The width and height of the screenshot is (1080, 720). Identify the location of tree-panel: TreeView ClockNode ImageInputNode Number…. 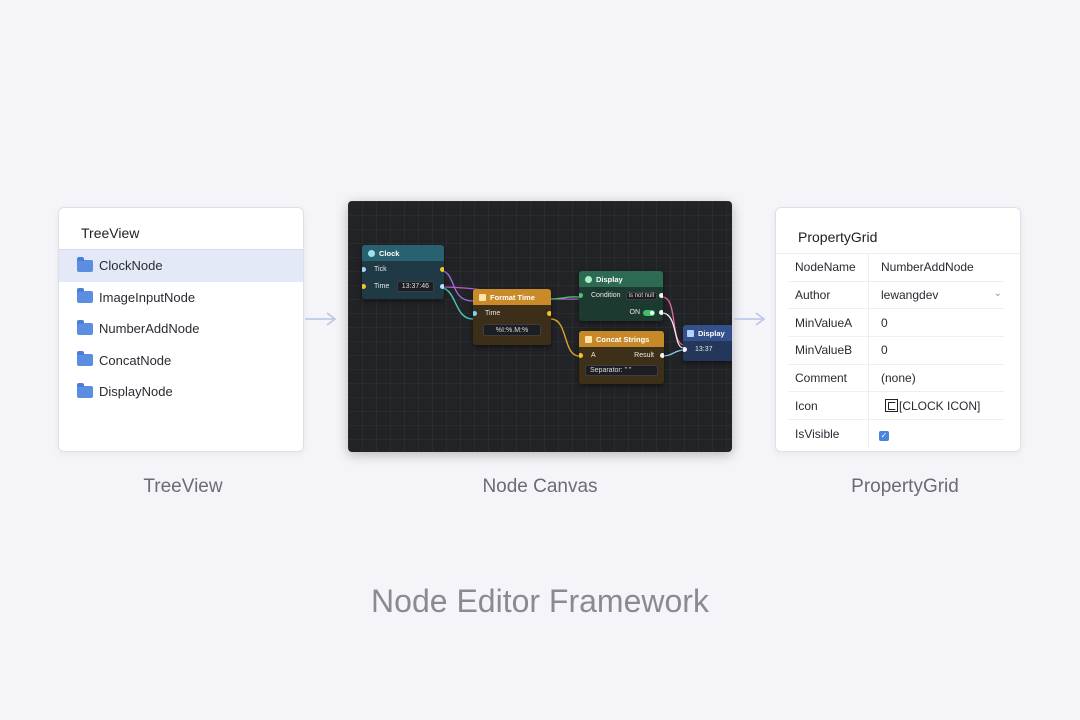
(181, 329).